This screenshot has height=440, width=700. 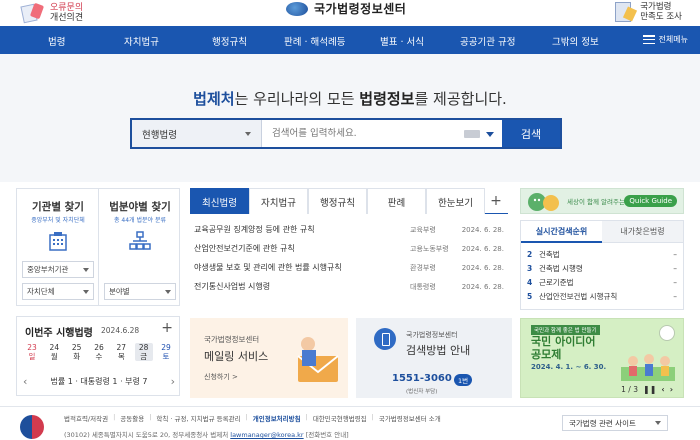 I want to click on footer-link: 학칙 · 규정, 지치법규 등록관리, so click(x=198, y=418).